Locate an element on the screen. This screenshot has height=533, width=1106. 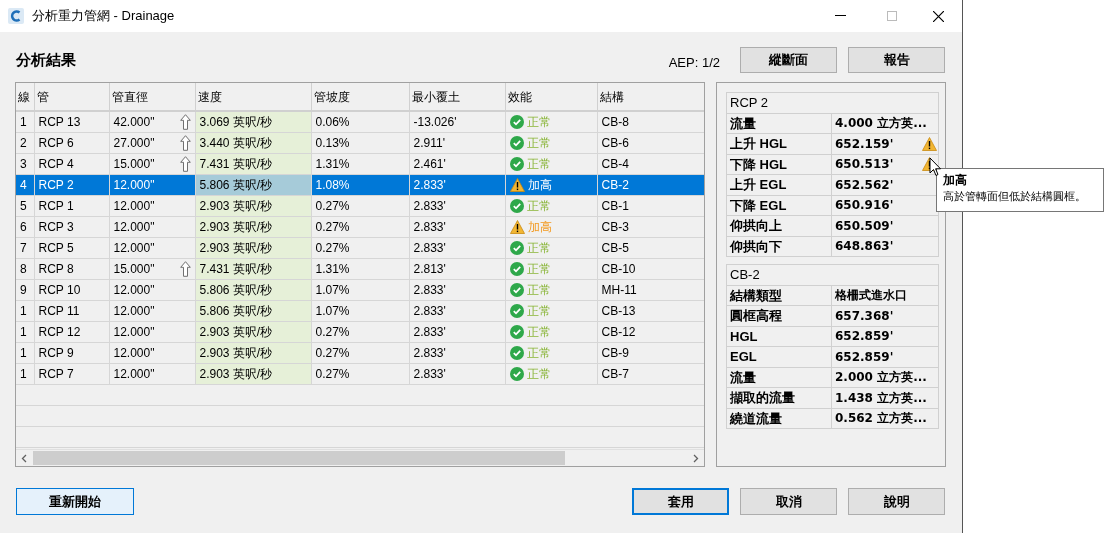
property-label: 繞道流量 is located at coordinates (779, 418).